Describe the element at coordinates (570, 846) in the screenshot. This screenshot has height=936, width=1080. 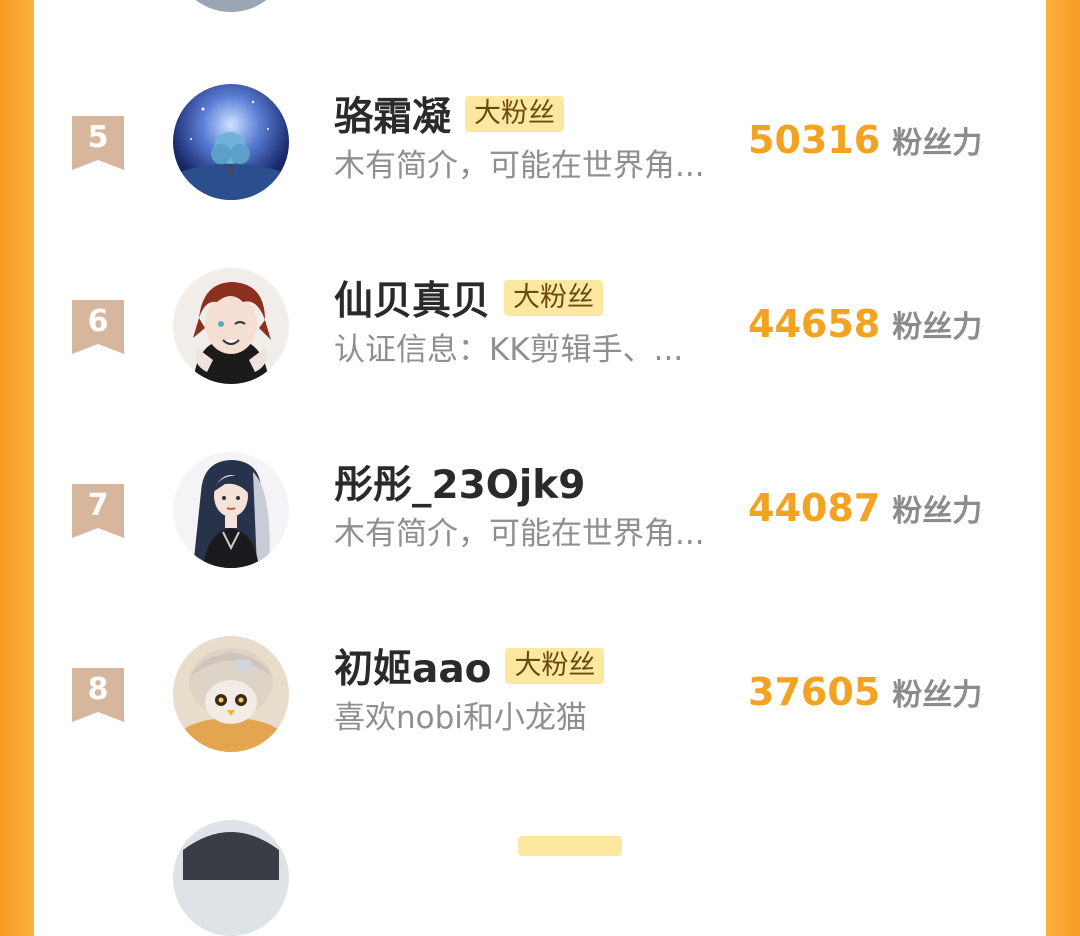
I see `partial-badge-bottom` at that location.